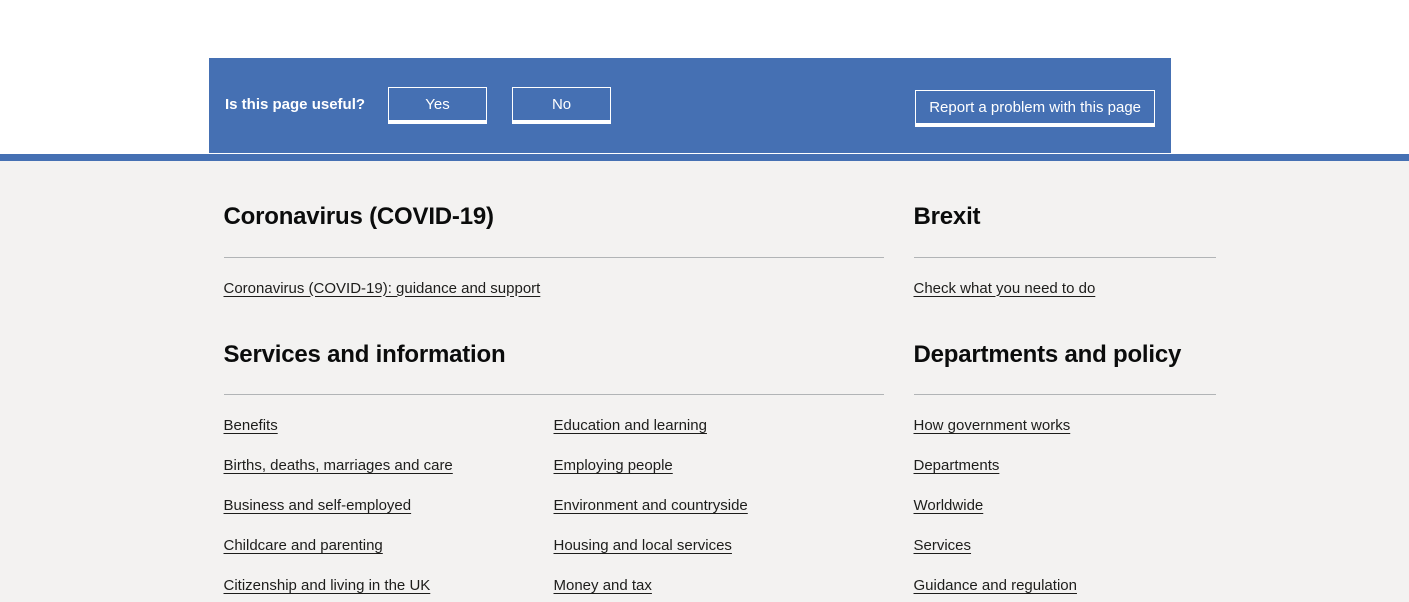 The height and width of the screenshot is (602, 1409). Describe the element at coordinates (704, 157) in the screenshot. I see `blue-divider-bar` at that location.